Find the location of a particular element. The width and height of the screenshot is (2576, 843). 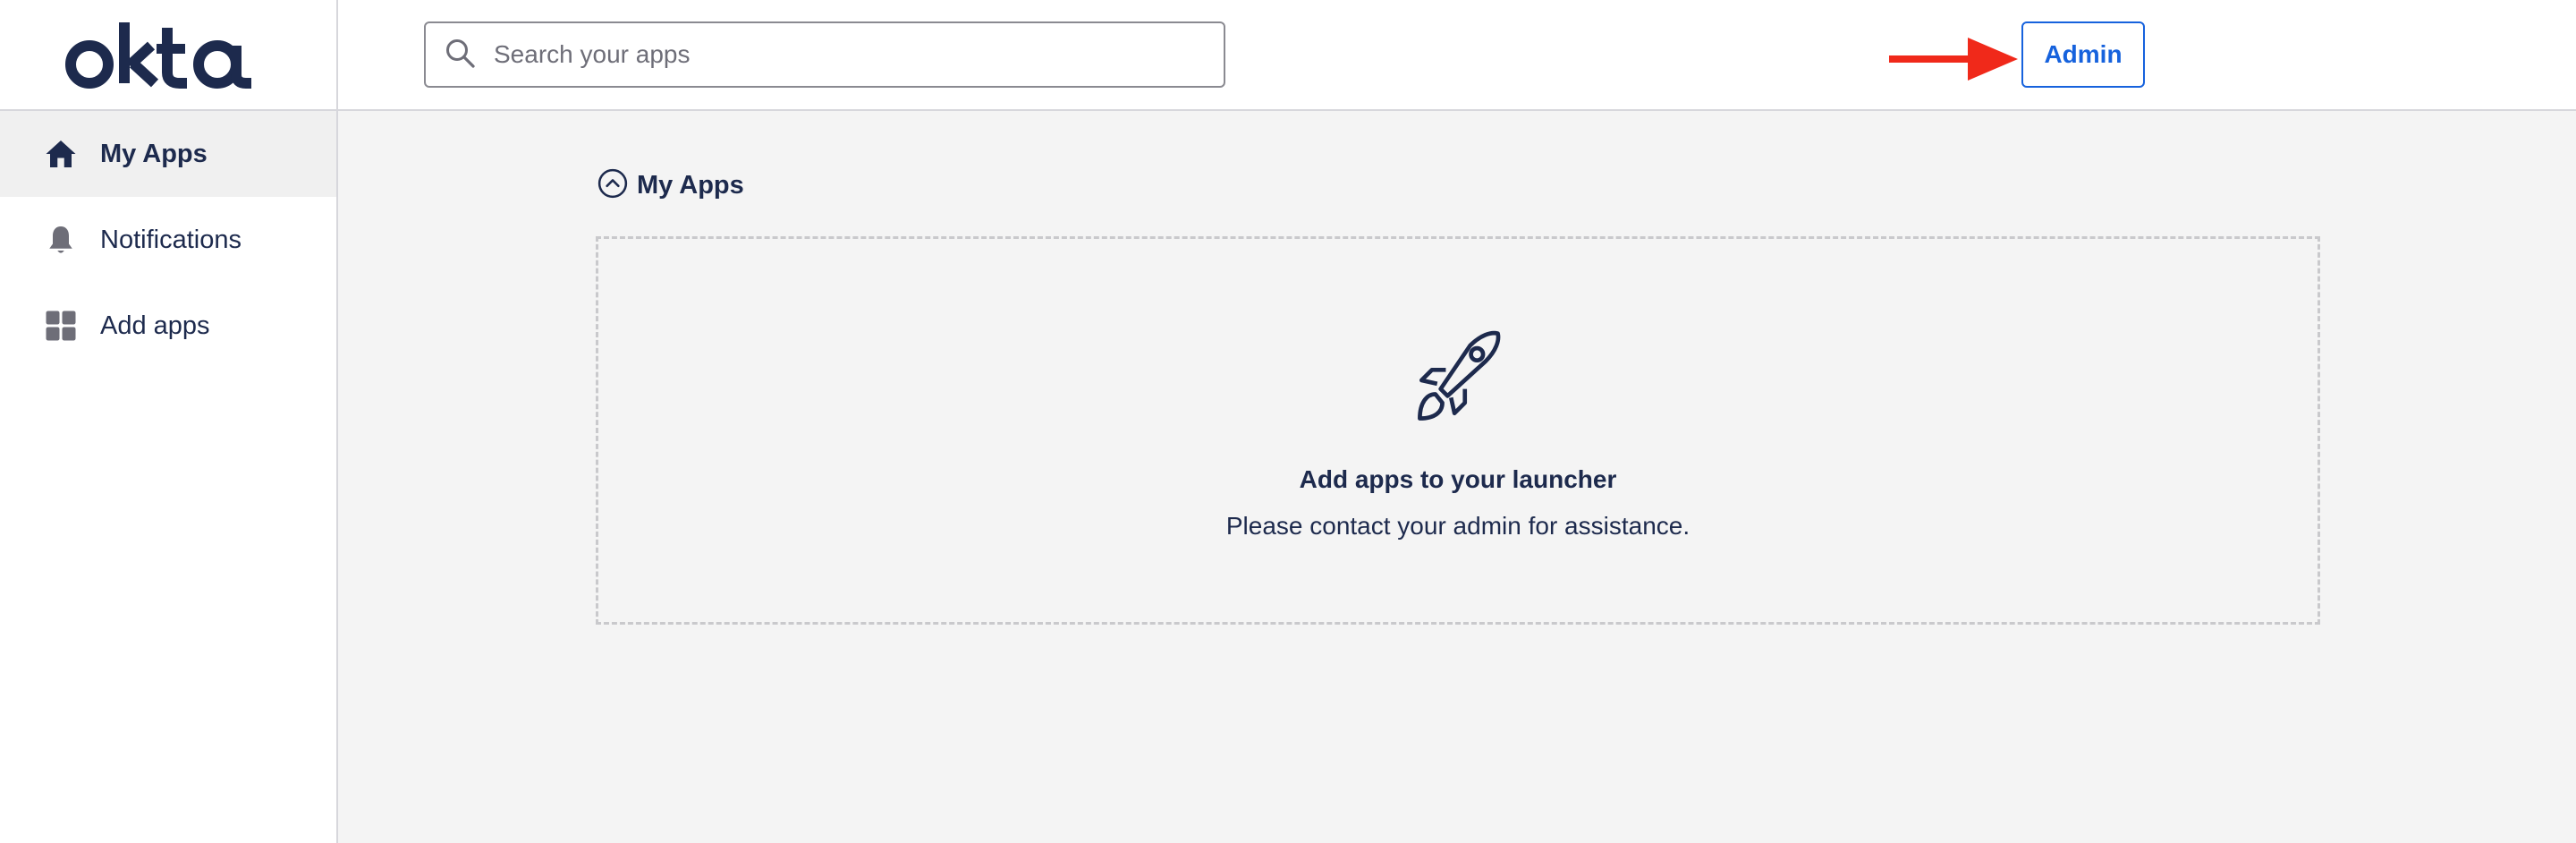

sidebar-item-notifications: Notifications is located at coordinates (168, 240).